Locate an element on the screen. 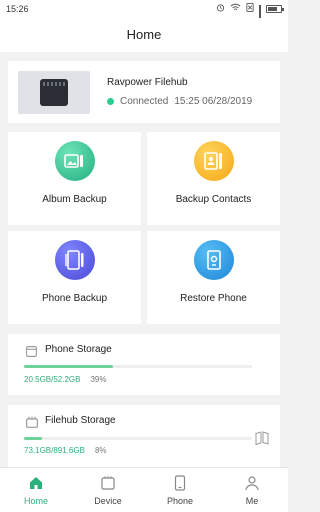  filehub-storage-meta: 73.1GB/891.6GB 8% is located at coordinates (65, 450).